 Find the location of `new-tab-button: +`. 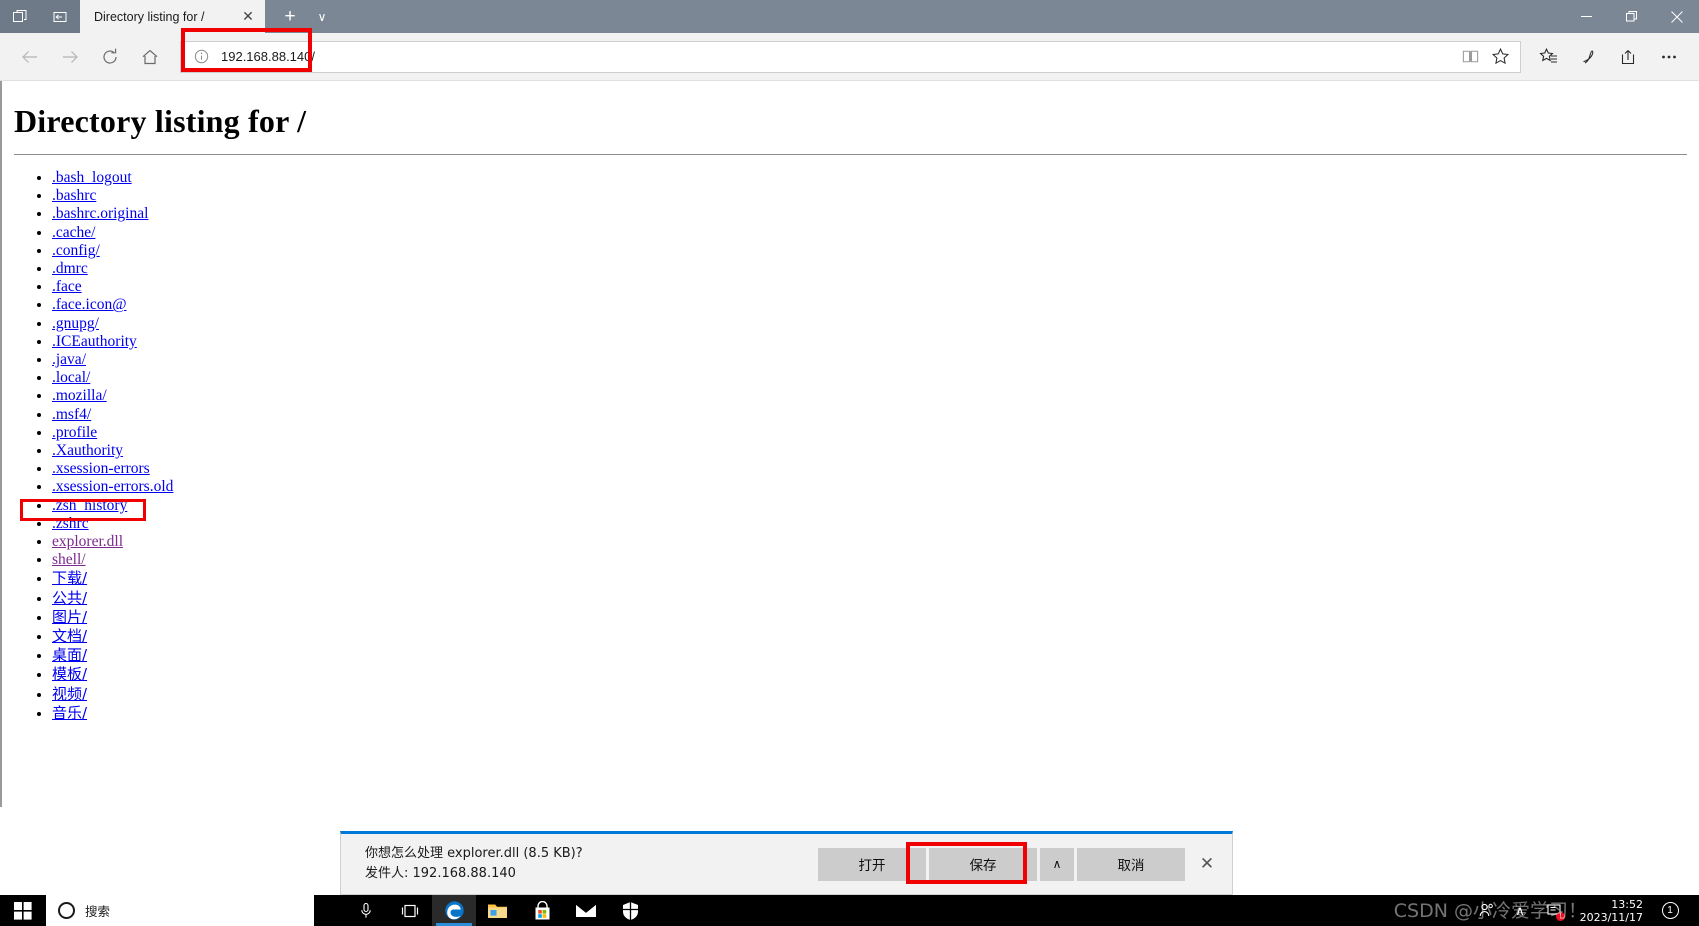

new-tab-button: + is located at coordinates (290, 16).